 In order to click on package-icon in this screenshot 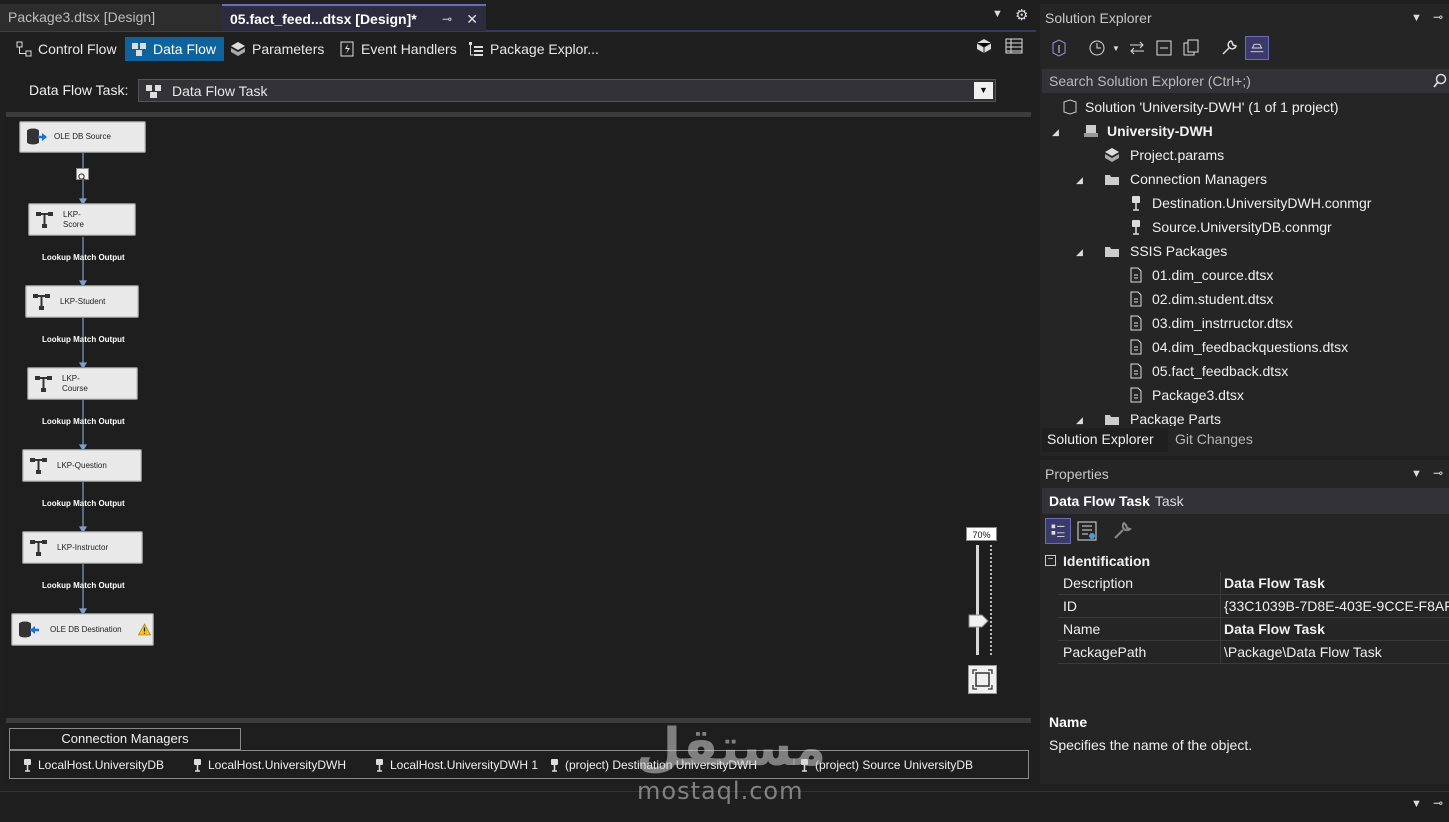, I will do `click(984, 46)`.